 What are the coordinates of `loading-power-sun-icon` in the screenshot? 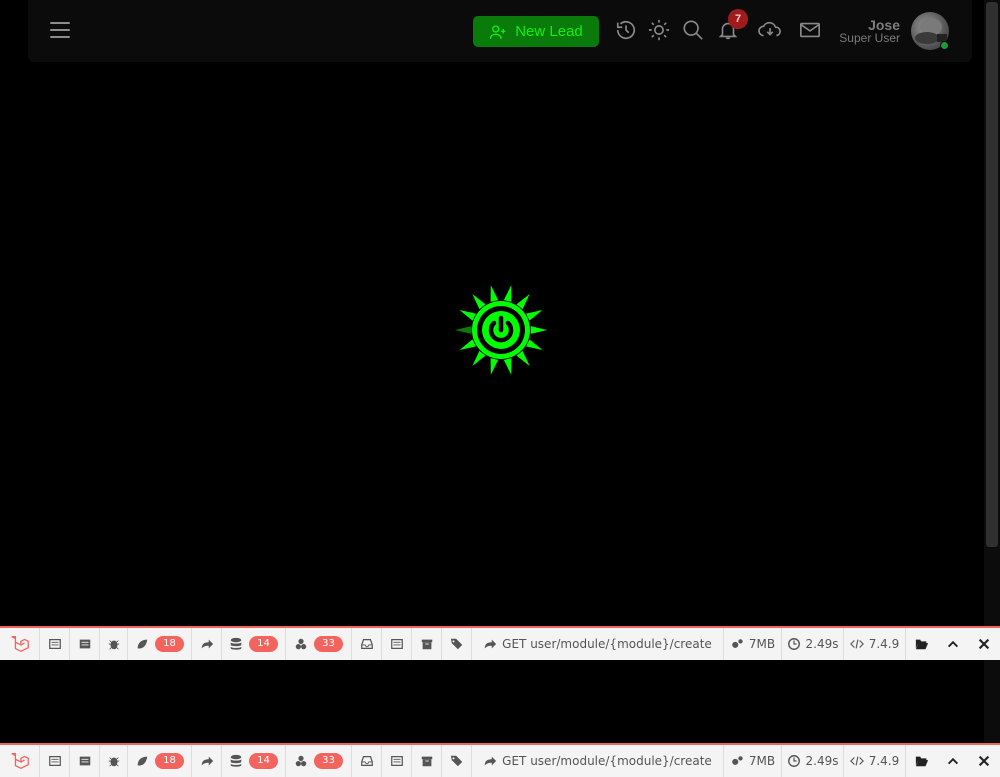 It's located at (502, 330).